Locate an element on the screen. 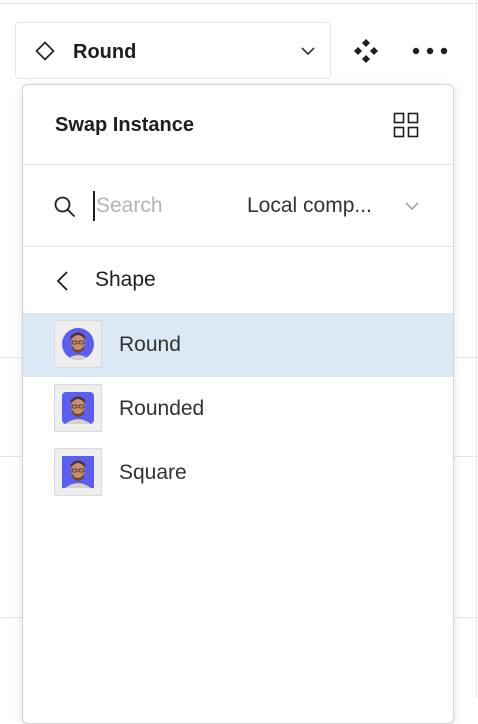 The height and width of the screenshot is (724, 478). list-item-label: Rounded is located at coordinates (162, 408).